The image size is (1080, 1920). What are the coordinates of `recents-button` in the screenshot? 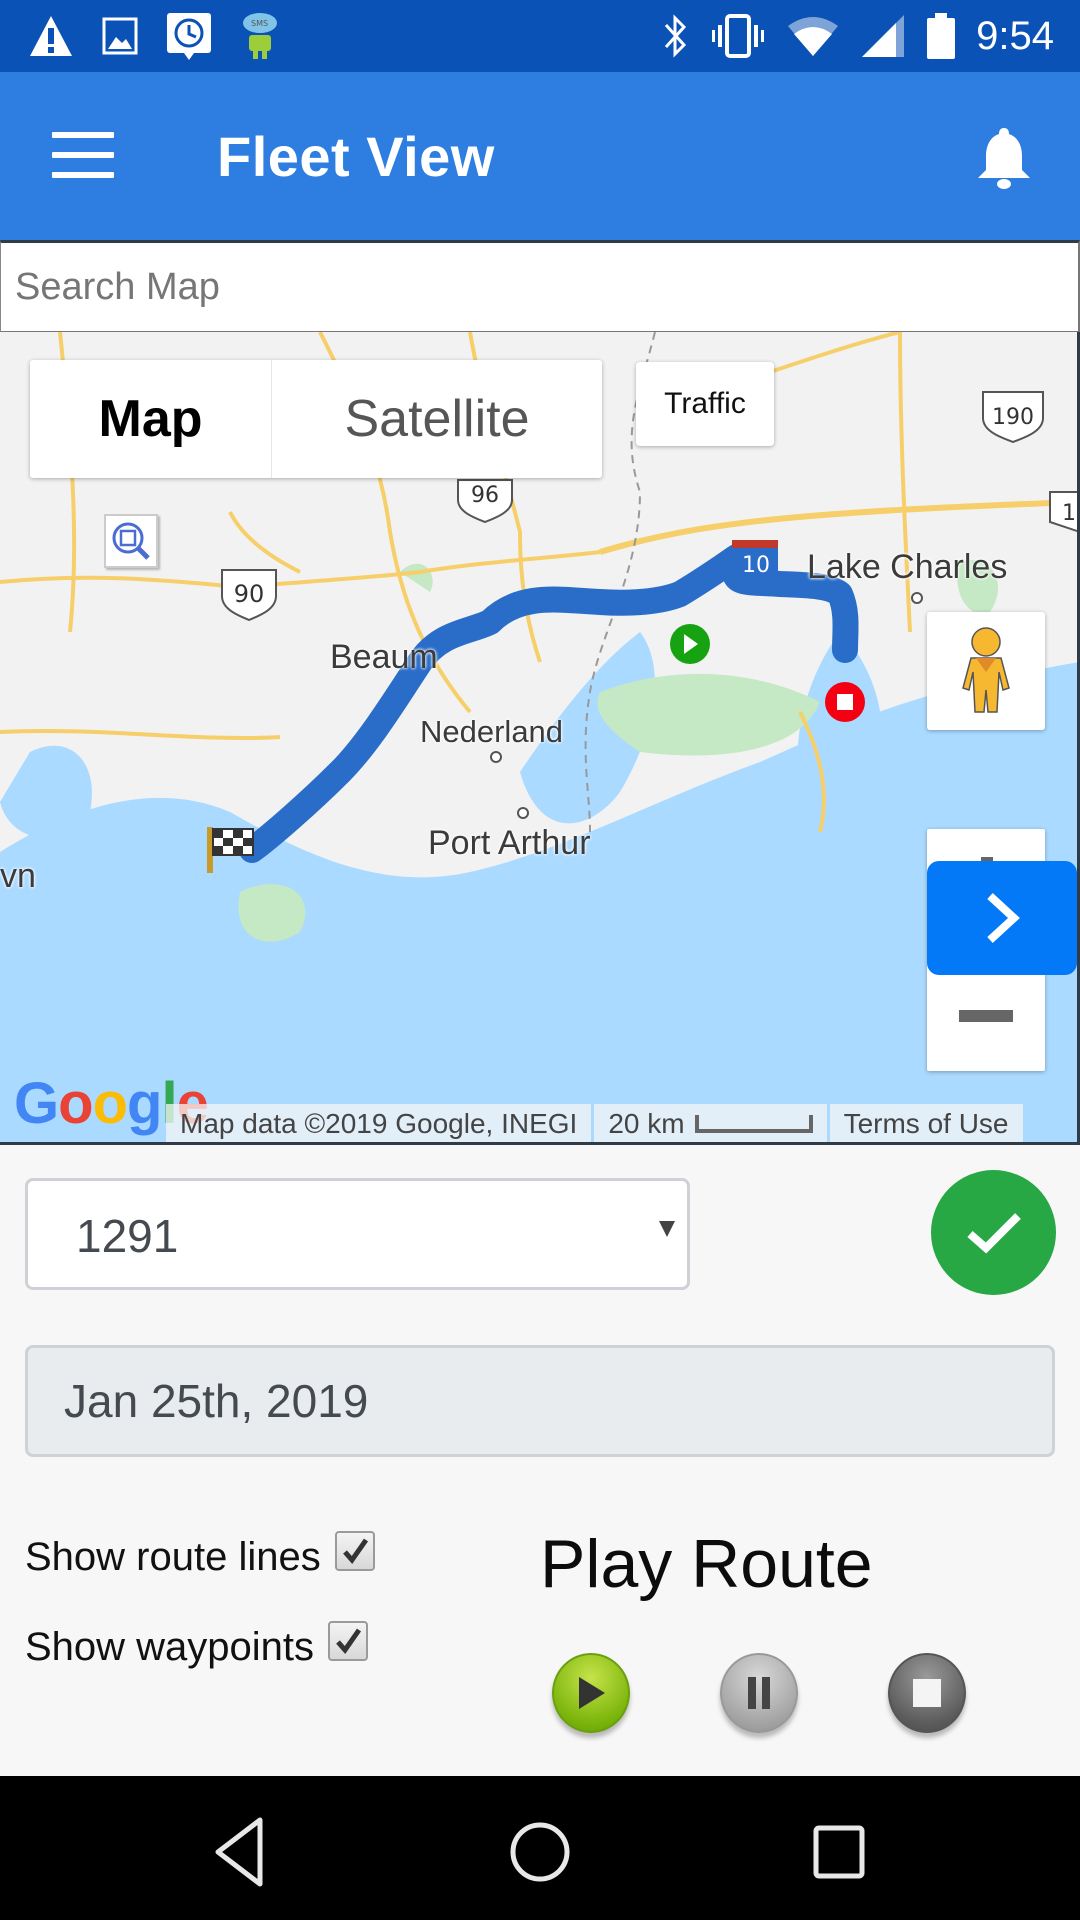 It's located at (840, 1852).